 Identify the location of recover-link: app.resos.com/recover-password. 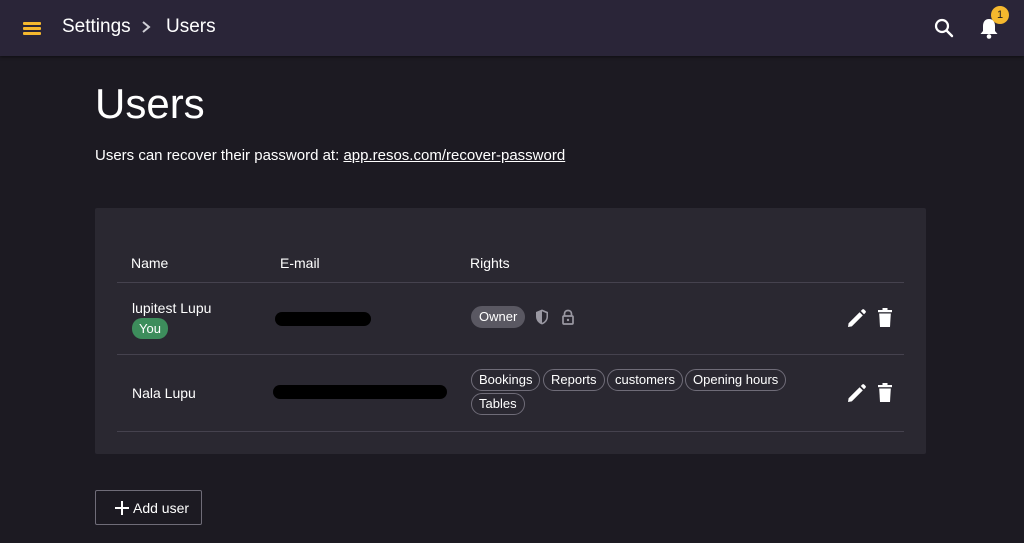
(454, 155).